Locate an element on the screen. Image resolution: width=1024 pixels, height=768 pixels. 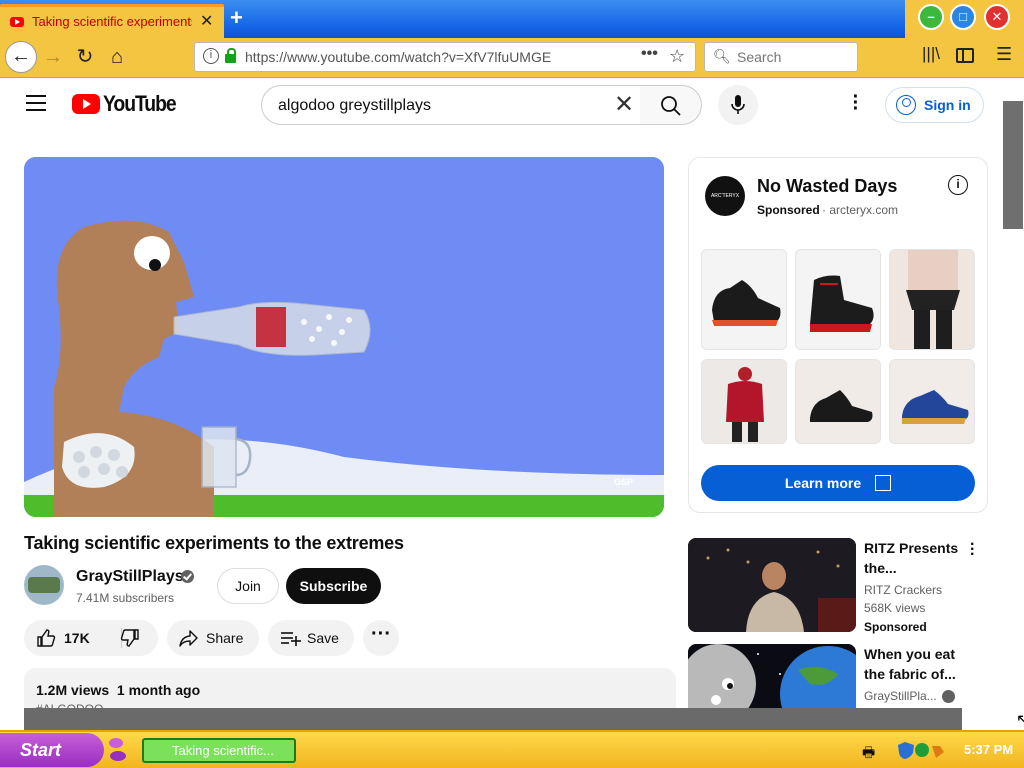
sidebar-toggle-icon is located at coordinates (965, 55).